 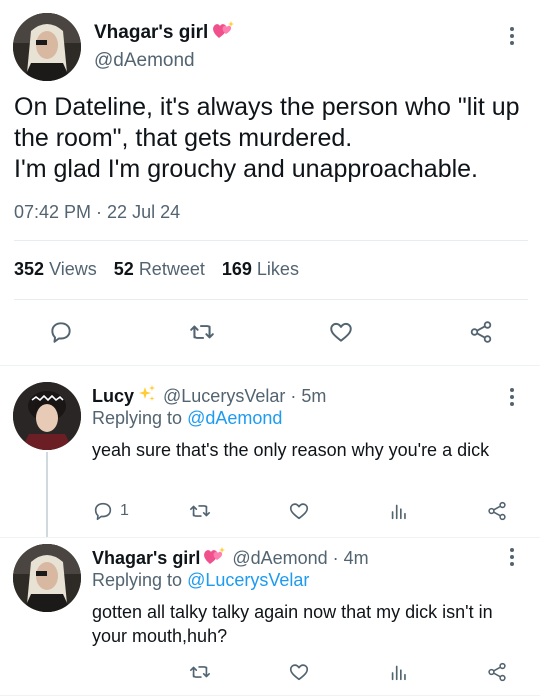 What do you see at coordinates (55, 269) in the screenshot?
I see `views-stat: 352 Views` at bounding box center [55, 269].